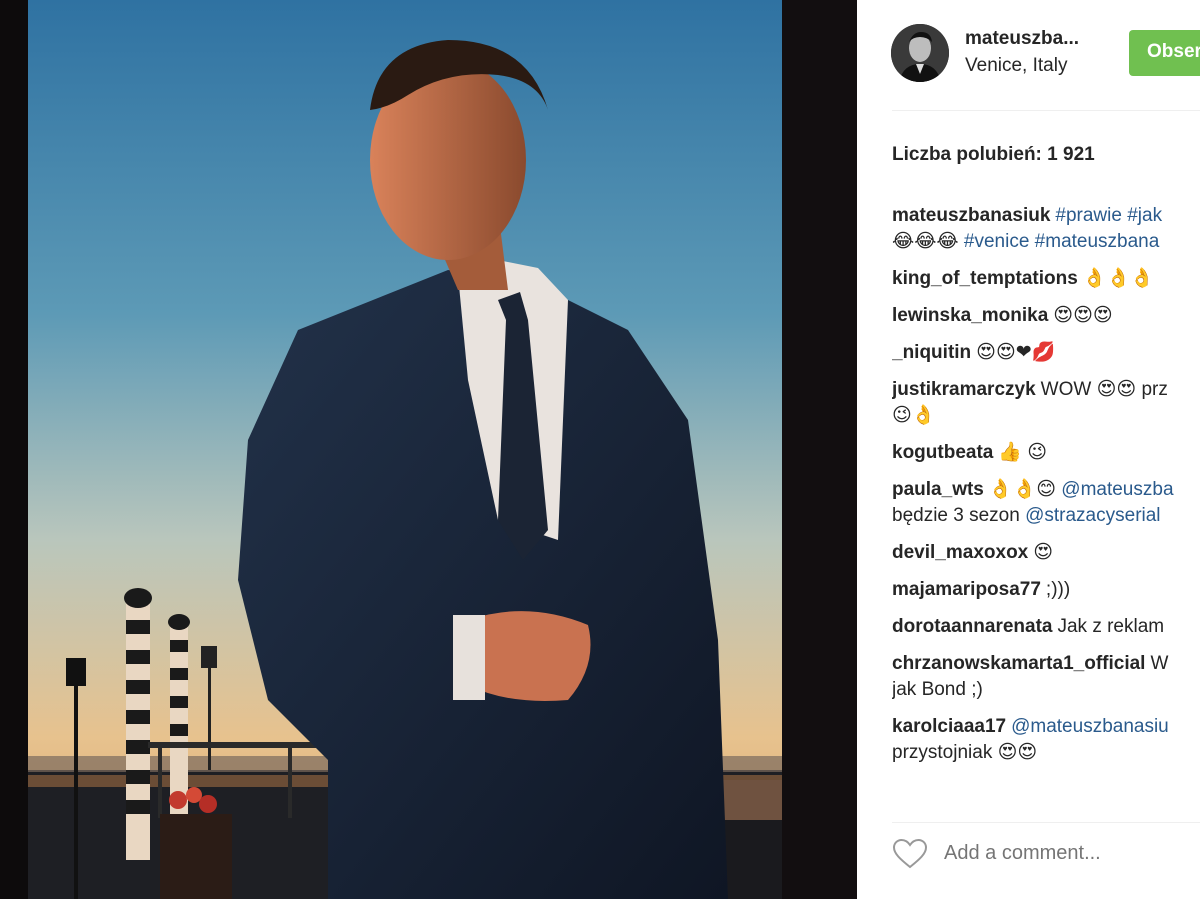 This screenshot has height=899, width=1200. I want to click on comment-username: majamariposa77, so click(966, 589).